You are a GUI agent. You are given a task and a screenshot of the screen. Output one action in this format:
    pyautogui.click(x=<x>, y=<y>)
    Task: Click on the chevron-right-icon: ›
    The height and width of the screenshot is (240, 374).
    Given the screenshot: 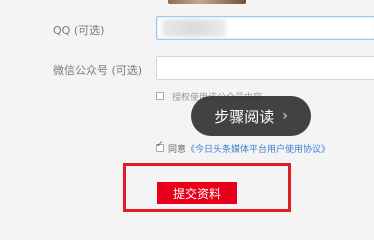 What is the action you would take?
    pyautogui.click(x=285, y=116)
    